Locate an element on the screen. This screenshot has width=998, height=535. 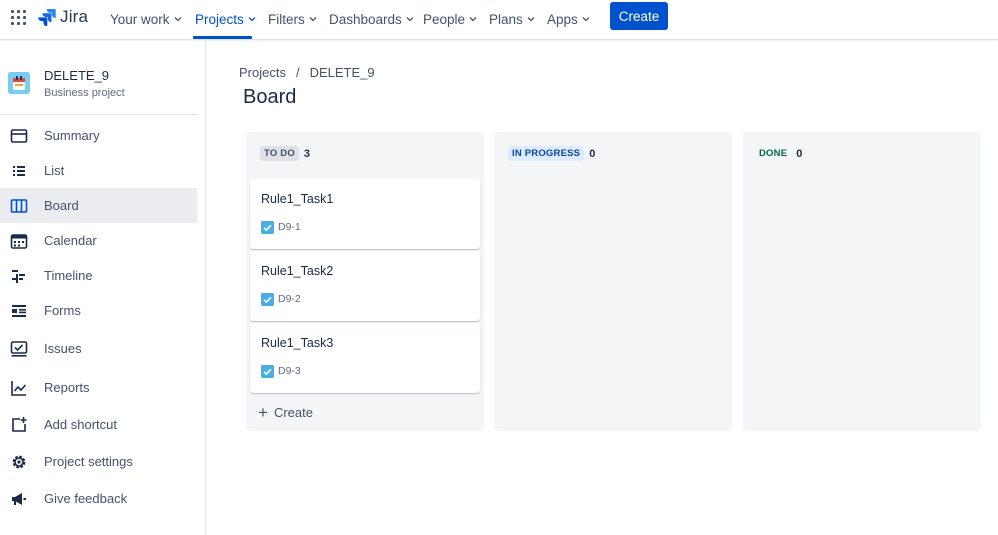
nav-label: Dashboards is located at coordinates (365, 19).